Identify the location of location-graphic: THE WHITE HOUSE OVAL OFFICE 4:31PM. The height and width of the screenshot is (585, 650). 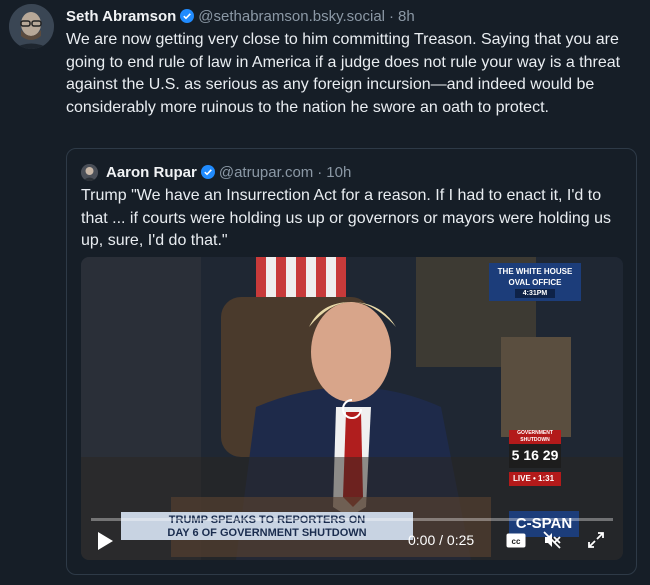
(535, 282).